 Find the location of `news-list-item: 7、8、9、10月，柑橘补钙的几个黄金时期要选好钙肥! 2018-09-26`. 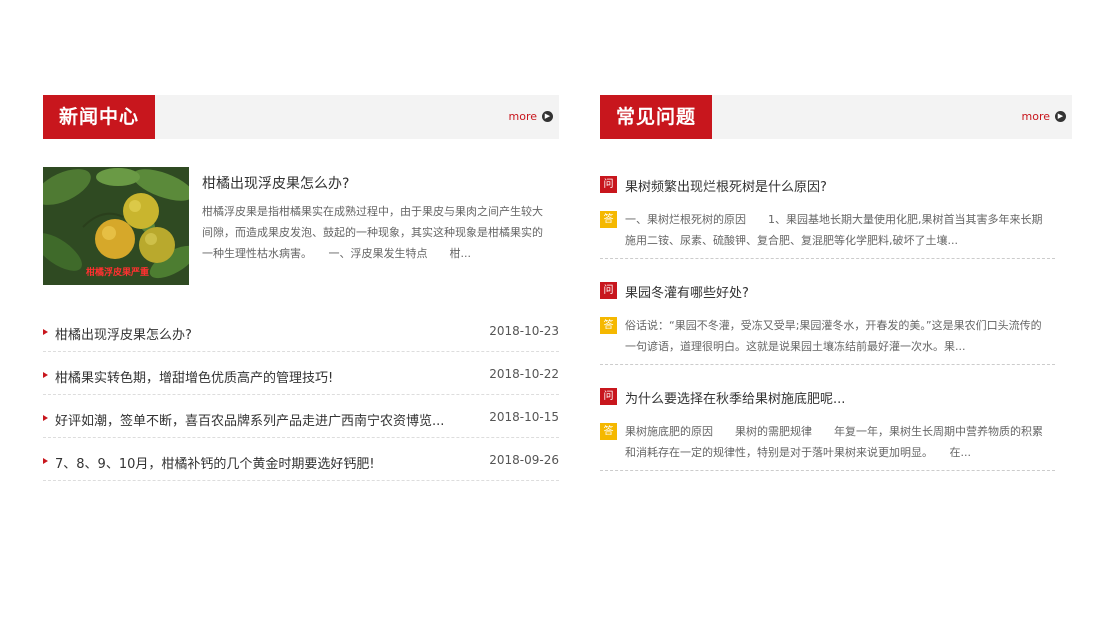

news-list-item: 7、8、9、10月，柑橘补钙的几个黄金时期要选好钙肥! 2018-09-26 is located at coordinates (301, 459).